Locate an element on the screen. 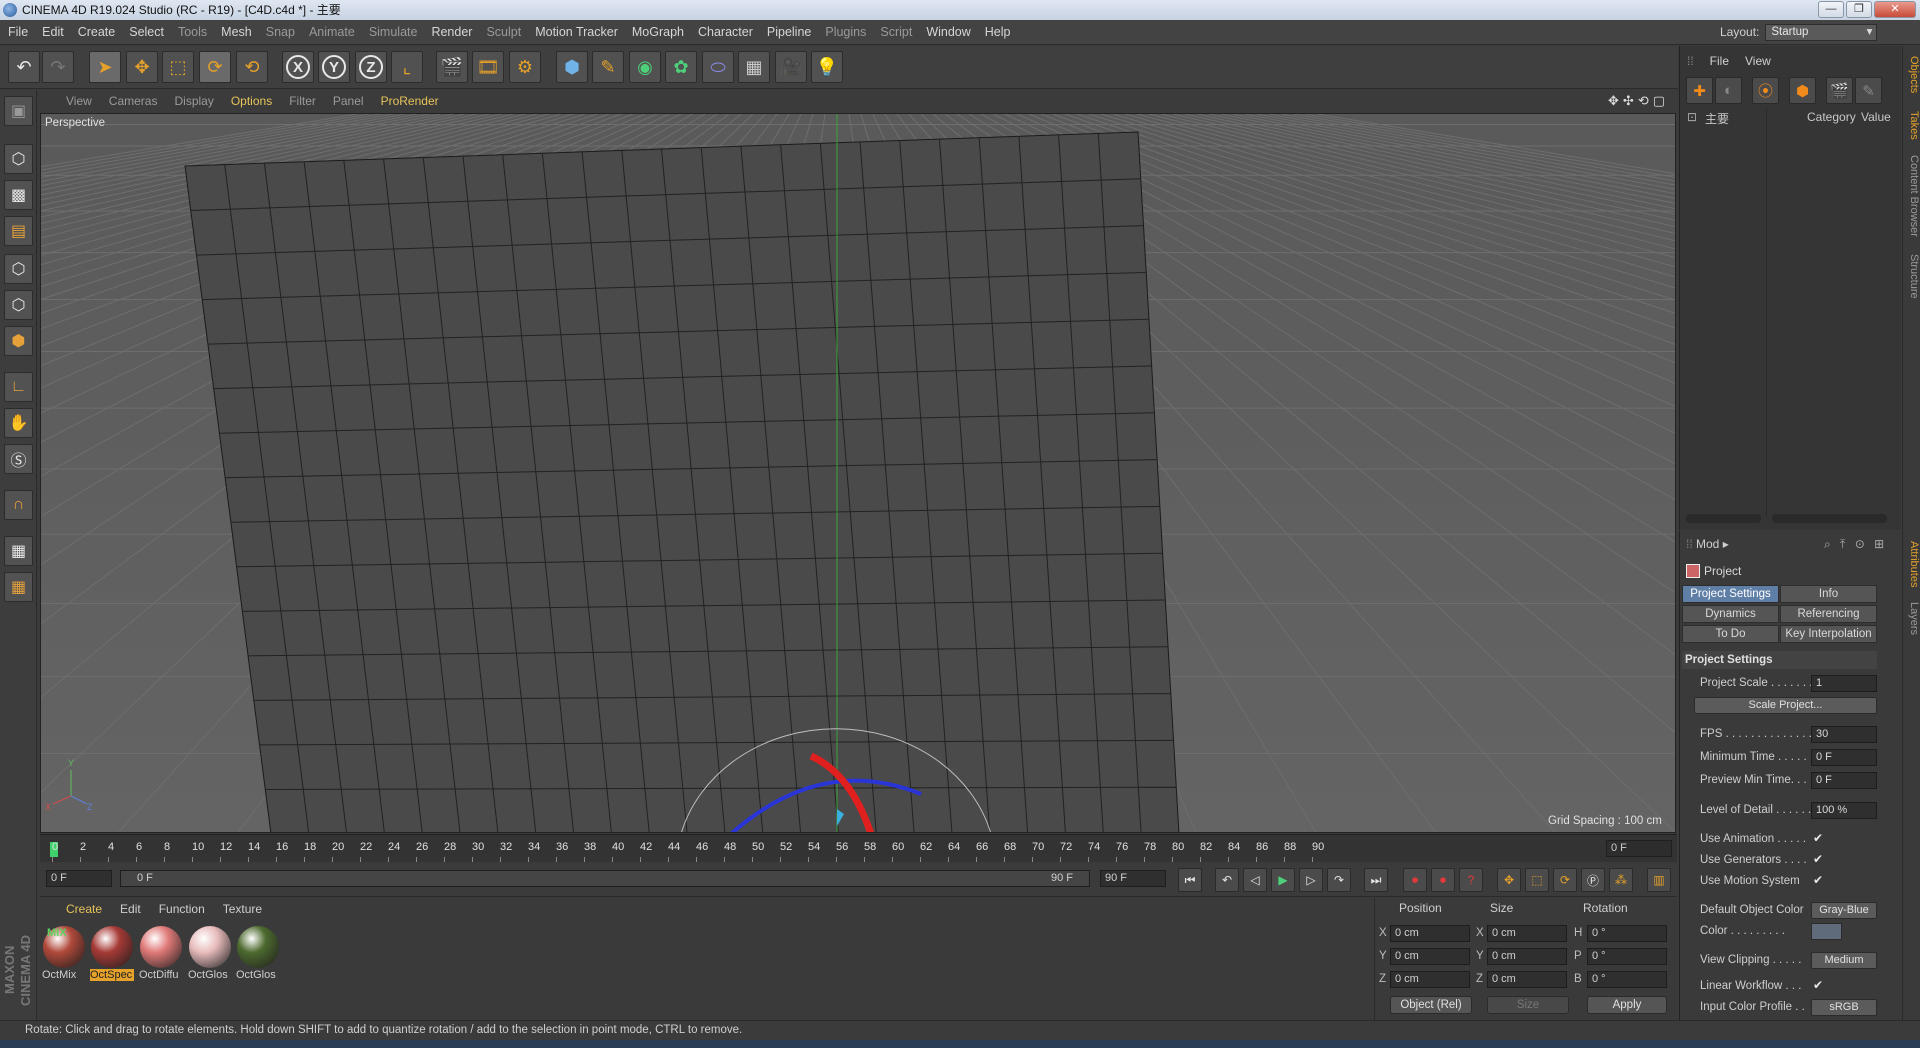 The width and height of the screenshot is (1920, 1048). coord-rotation-h-field: 0 ° is located at coordinates (1627, 933).